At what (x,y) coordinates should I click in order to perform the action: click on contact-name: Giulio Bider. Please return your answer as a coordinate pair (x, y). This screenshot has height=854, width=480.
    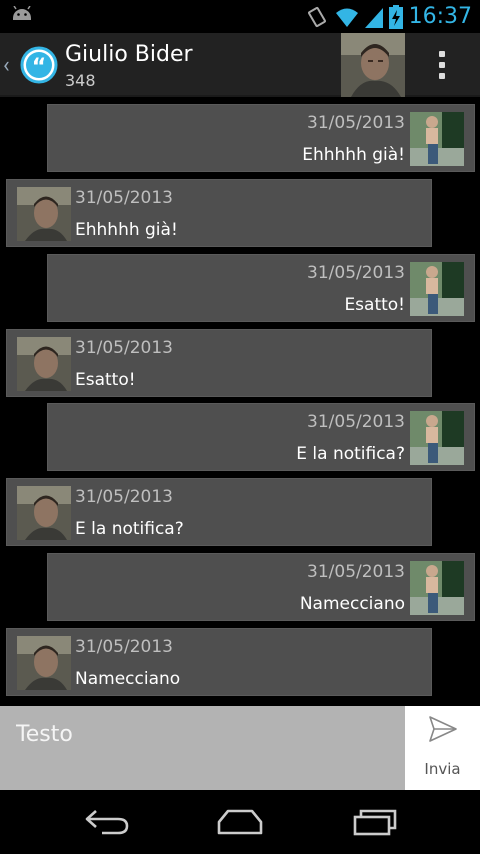
    Looking at the image, I should click on (129, 54).